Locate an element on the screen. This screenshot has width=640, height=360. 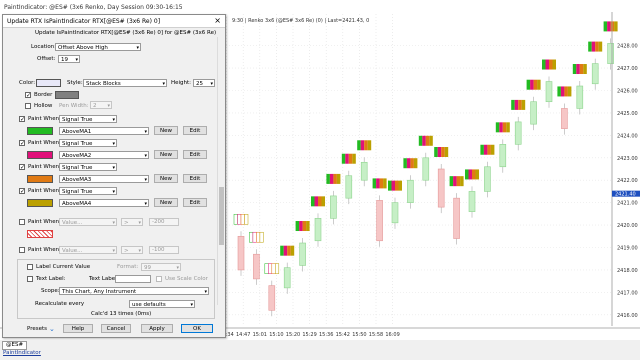
border-color-swatch is located at coordinates (67, 95).